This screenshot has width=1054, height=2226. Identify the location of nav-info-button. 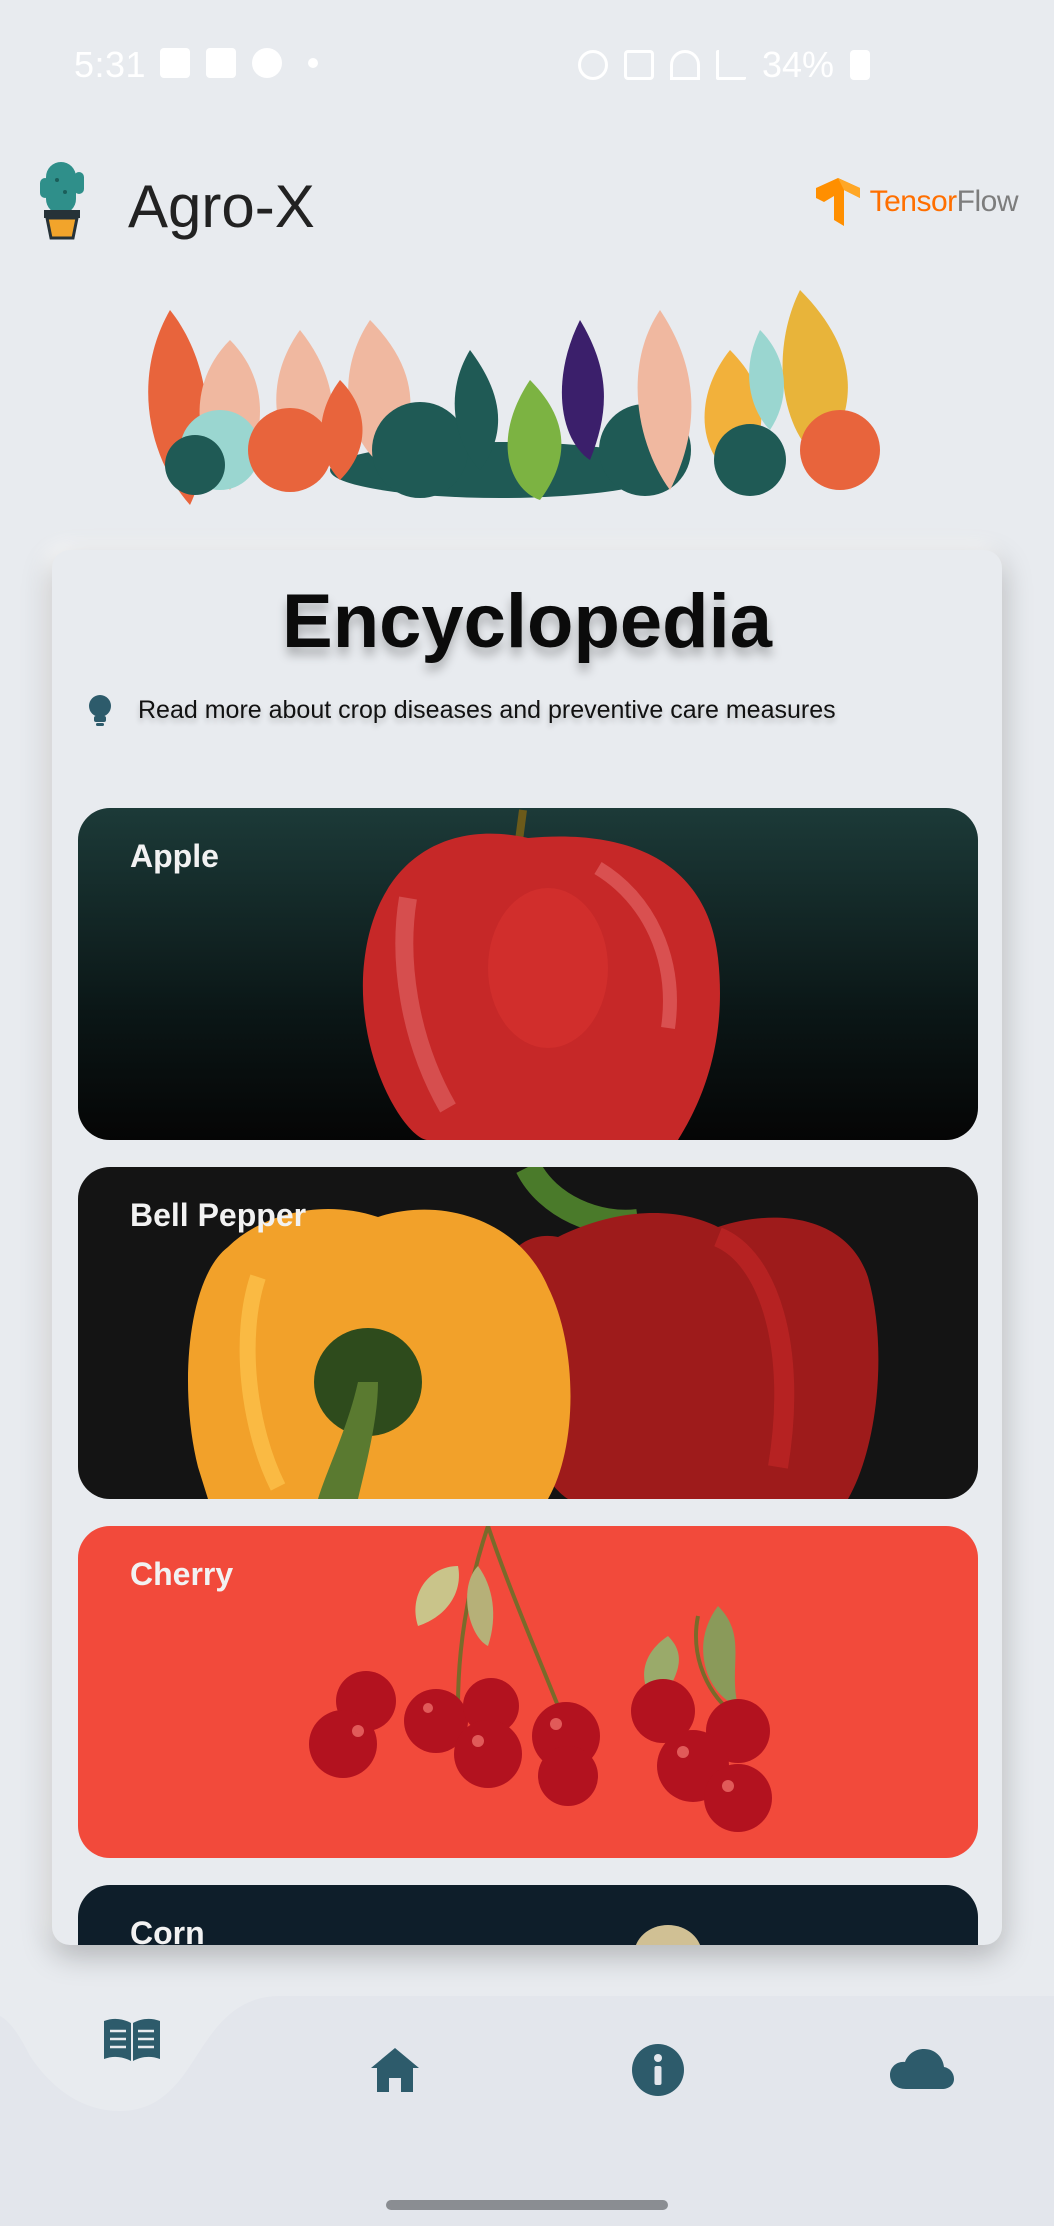
(658, 2070).